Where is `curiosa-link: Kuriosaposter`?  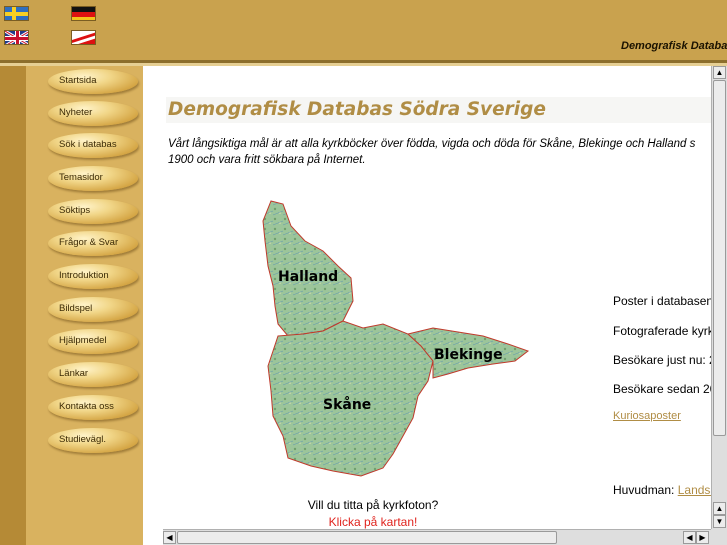 curiosa-link: Kuriosaposter is located at coordinates (647, 416).